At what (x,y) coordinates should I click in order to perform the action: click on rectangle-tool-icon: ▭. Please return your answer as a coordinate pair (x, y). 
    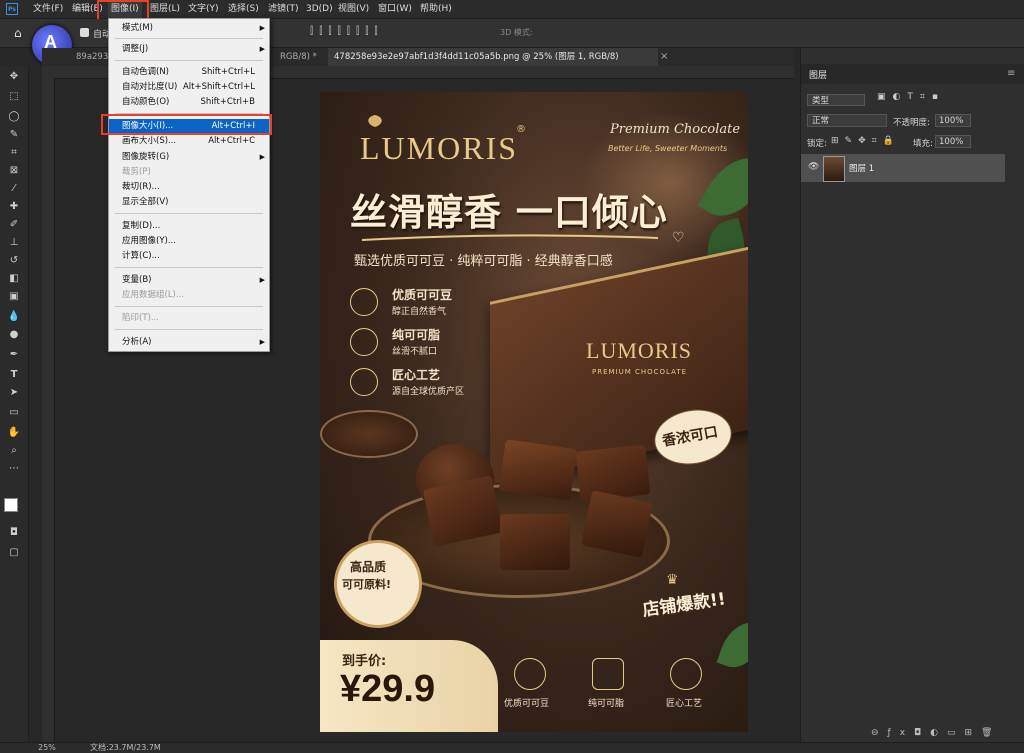
    Looking at the image, I should click on (14, 413).